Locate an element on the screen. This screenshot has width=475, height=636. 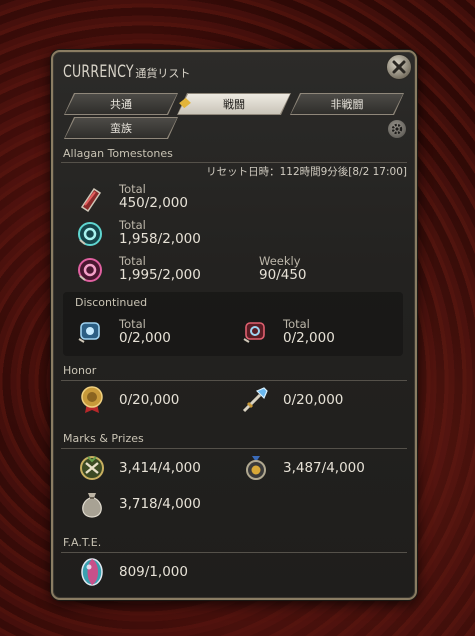
tomestone-2-label: Total is located at coordinates (132, 225).